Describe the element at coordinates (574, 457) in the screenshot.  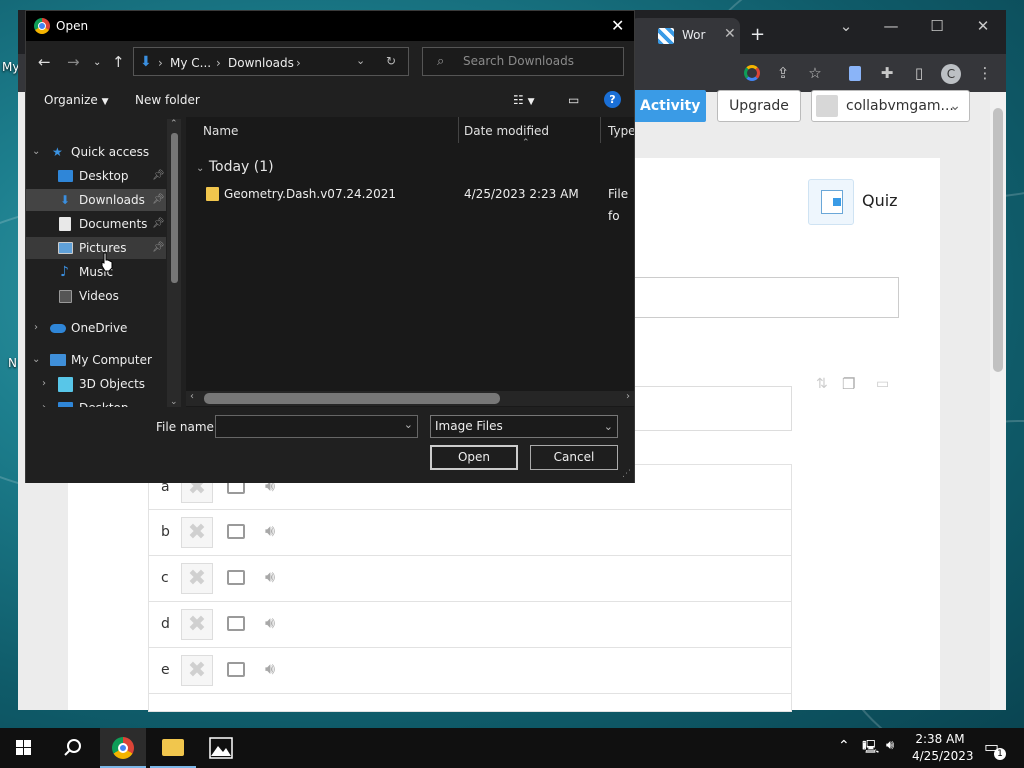
I see `cancel-button: Cancel` at that location.